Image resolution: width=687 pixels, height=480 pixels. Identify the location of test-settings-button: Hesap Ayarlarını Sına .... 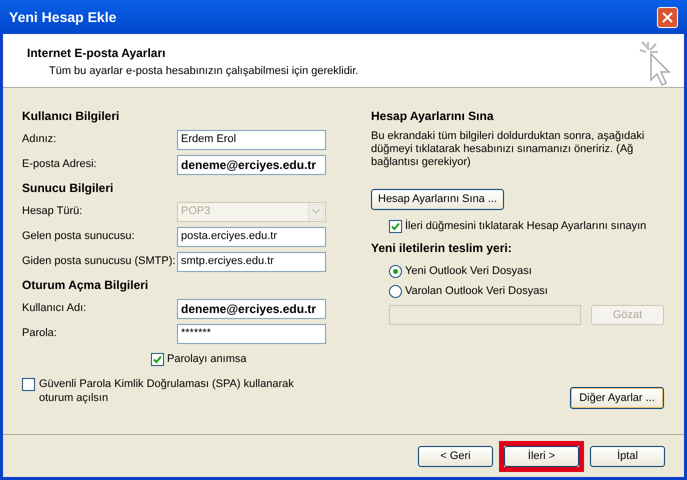
(437, 199).